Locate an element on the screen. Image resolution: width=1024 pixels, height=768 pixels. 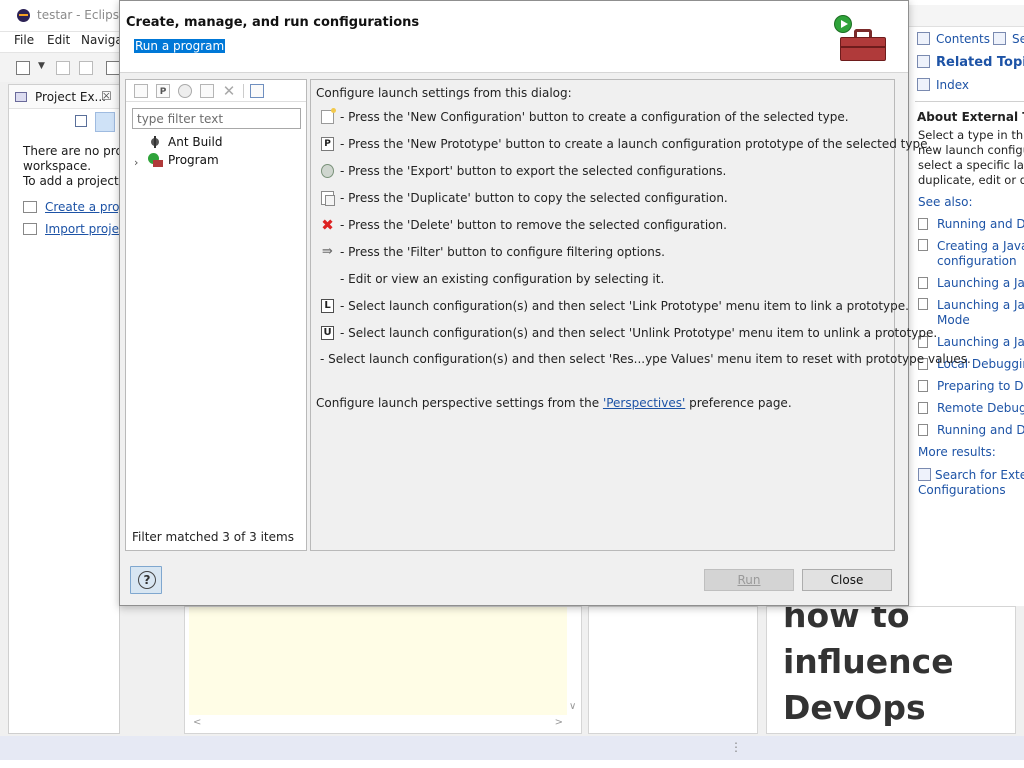
unlink-prototype-icon: U is located at coordinates (327, 333).